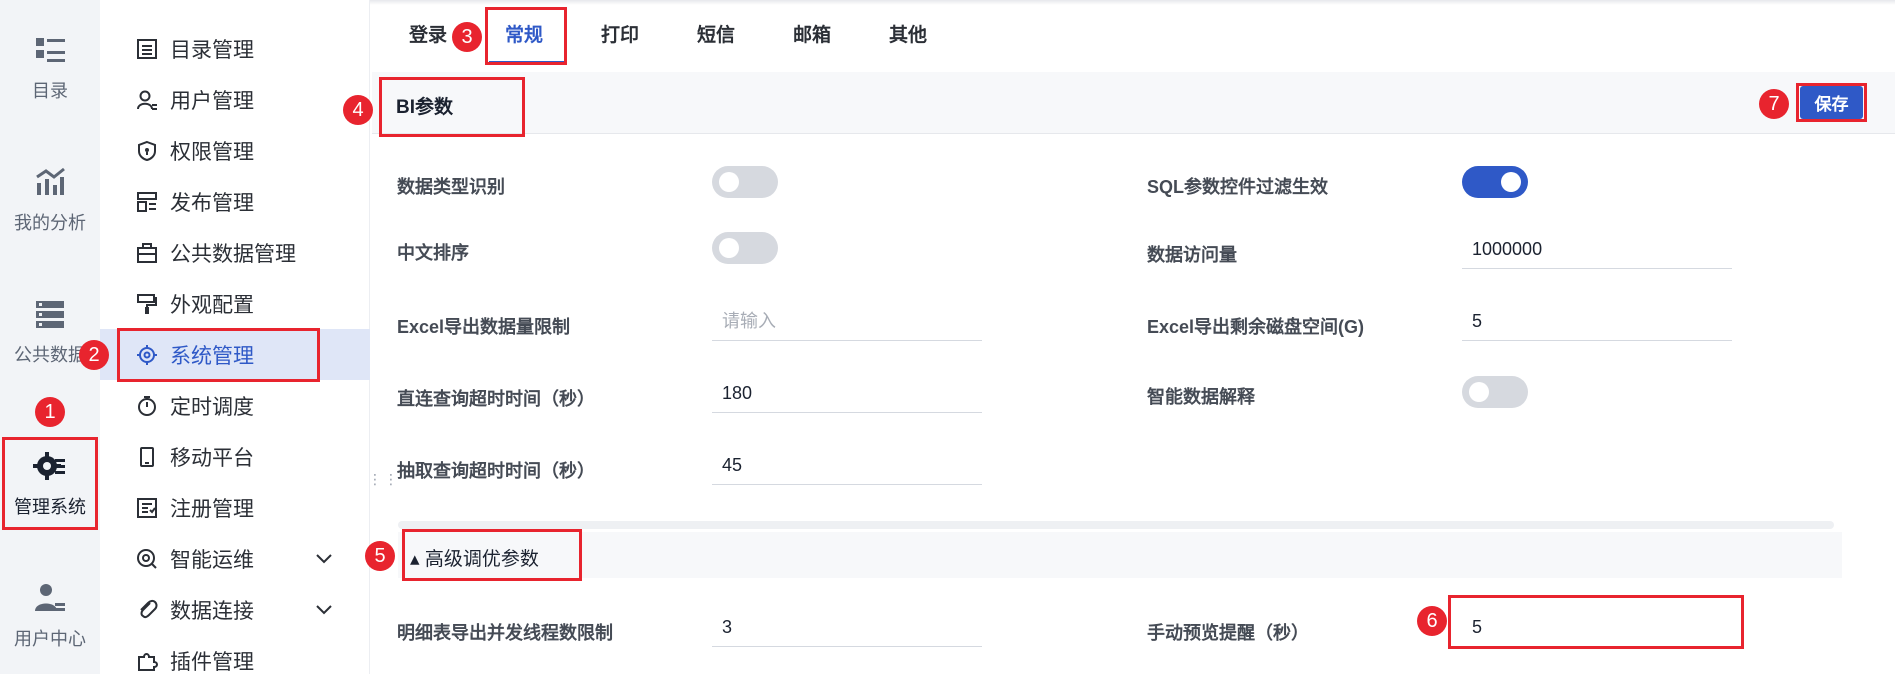 Image resolution: width=1895 pixels, height=674 pixels. I want to click on tab-login: 登录, so click(428, 35).